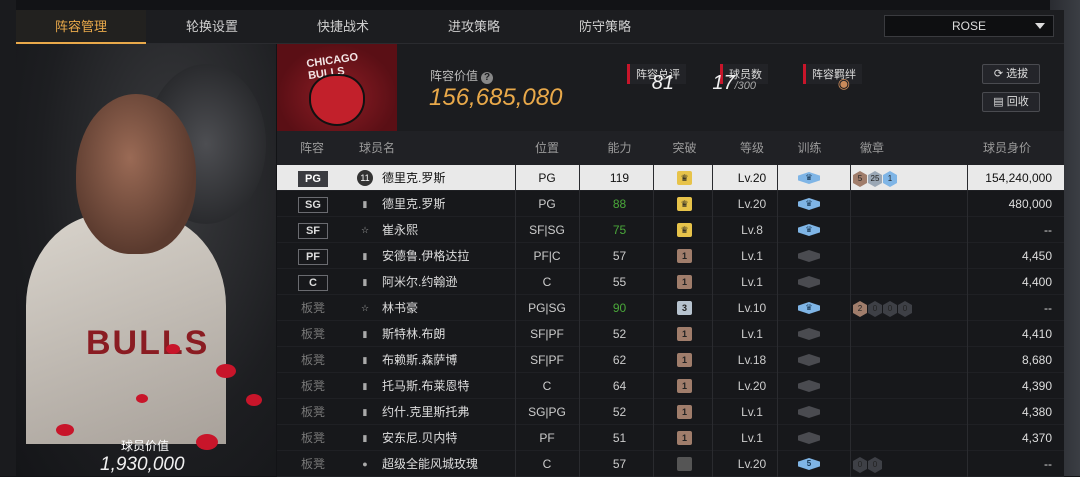  What do you see at coordinates (1036, 256) in the screenshot?
I see `player-salary: 4,450` at bounding box center [1036, 256].